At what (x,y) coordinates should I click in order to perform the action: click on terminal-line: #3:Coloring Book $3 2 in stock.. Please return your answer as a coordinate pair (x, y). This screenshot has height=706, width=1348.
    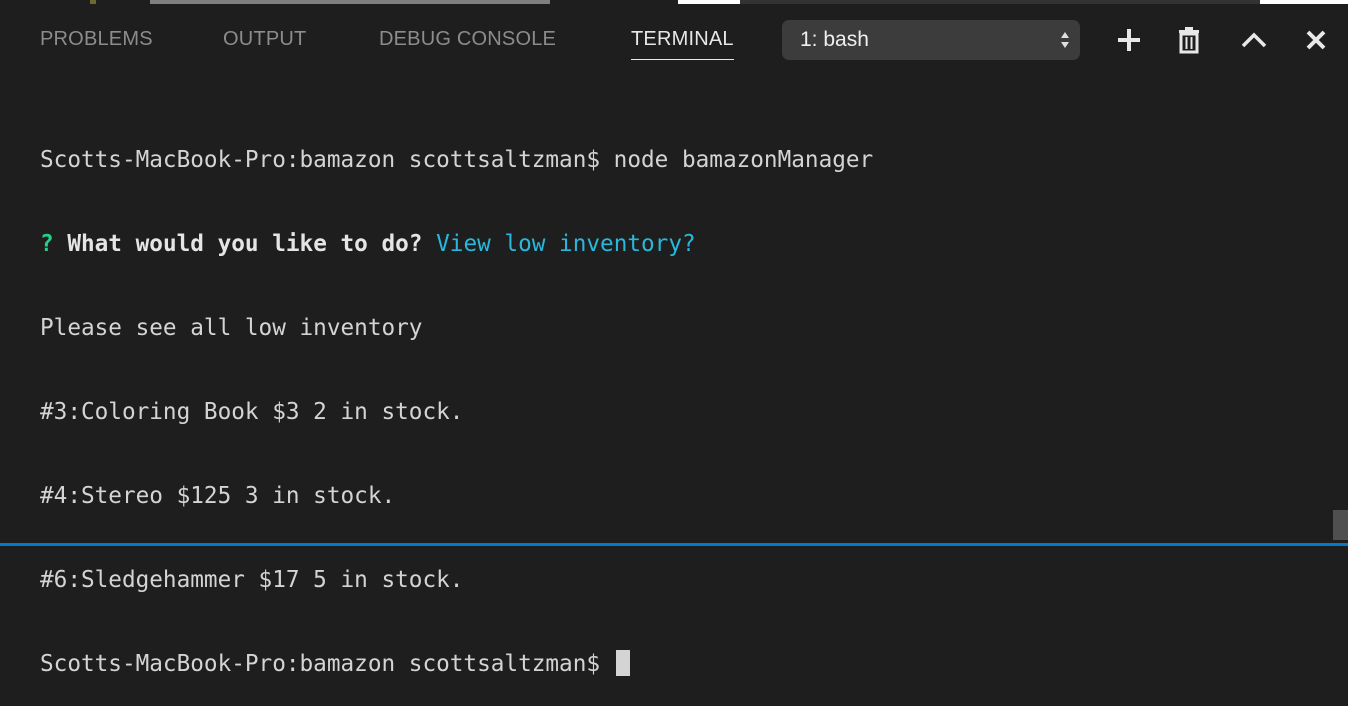
    Looking at the image, I should click on (252, 412).